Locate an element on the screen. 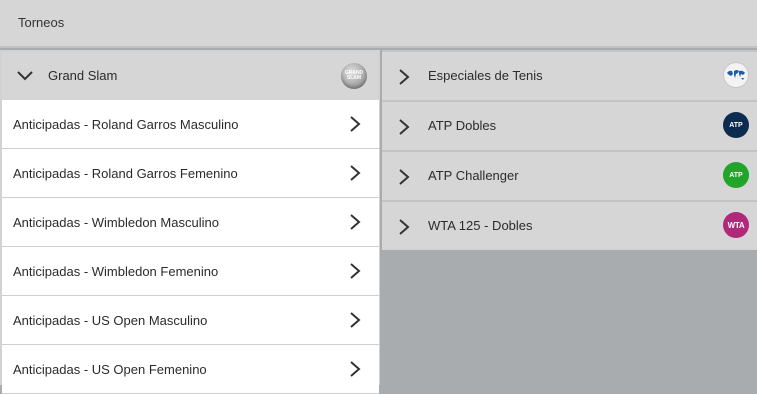  list-item-label: Anticipadas - US Open Masculino is located at coordinates (110, 320).